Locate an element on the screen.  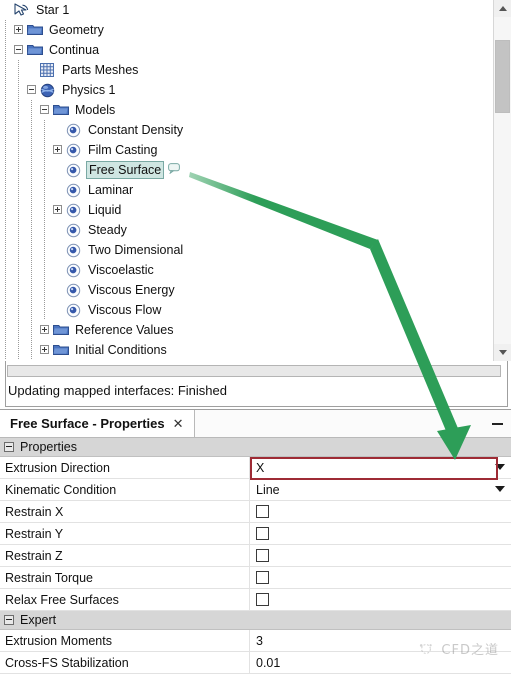
property-row: Restrain Y is located at coordinates (255, 533).